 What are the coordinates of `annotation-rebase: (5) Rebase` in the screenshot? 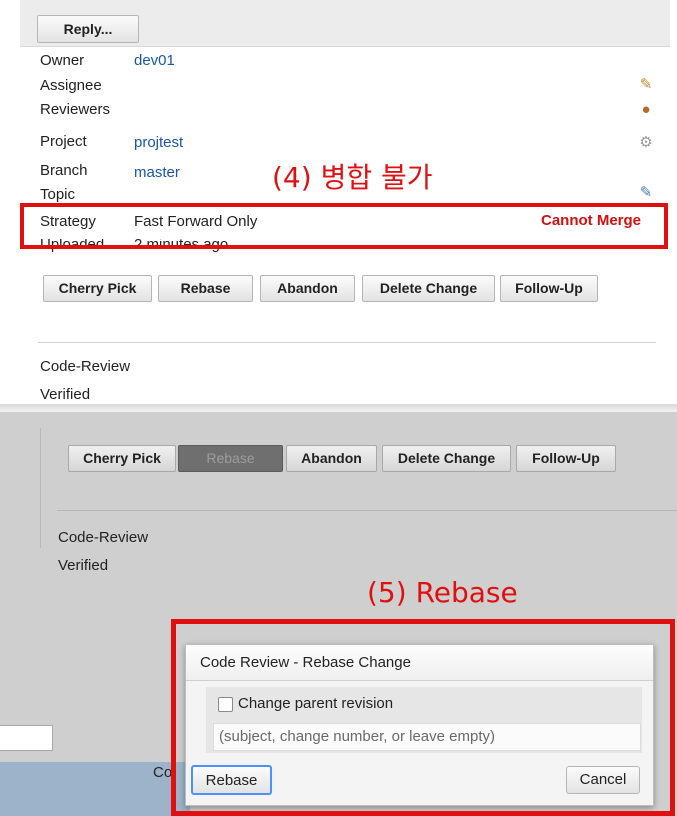 It's located at (442, 592).